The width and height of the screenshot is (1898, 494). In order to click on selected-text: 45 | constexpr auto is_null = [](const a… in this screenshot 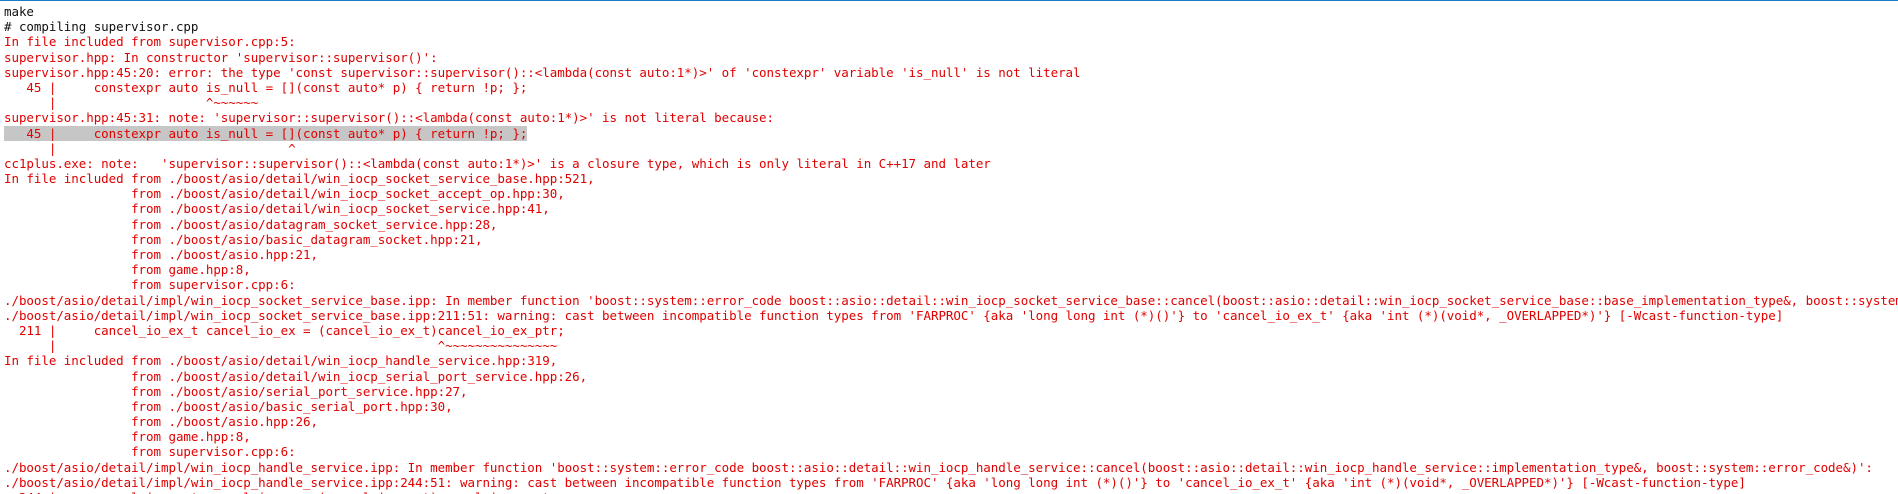, I will do `click(266, 133)`.